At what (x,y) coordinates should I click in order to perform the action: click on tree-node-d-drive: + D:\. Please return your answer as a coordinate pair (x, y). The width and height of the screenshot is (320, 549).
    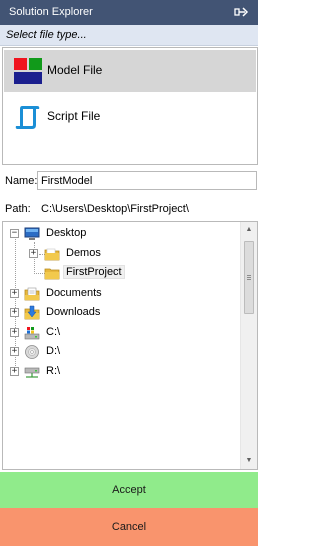
    Looking at the image, I should click on (122, 352).